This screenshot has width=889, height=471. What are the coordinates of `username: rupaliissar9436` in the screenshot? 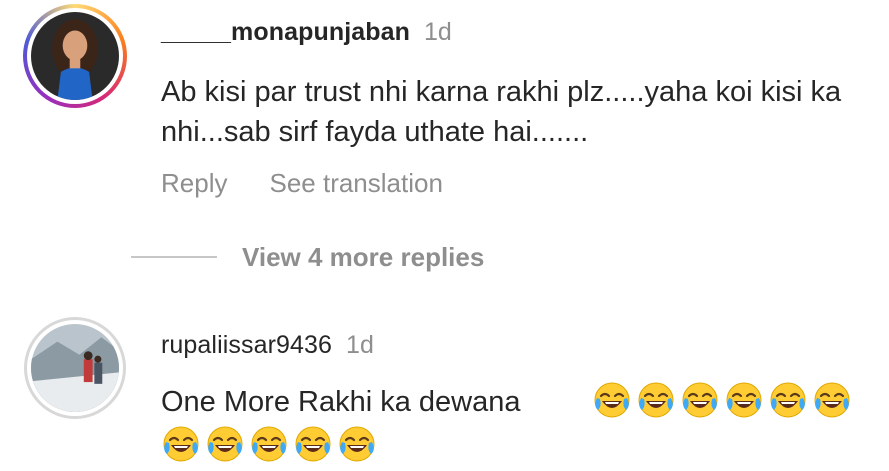 It's located at (246, 345).